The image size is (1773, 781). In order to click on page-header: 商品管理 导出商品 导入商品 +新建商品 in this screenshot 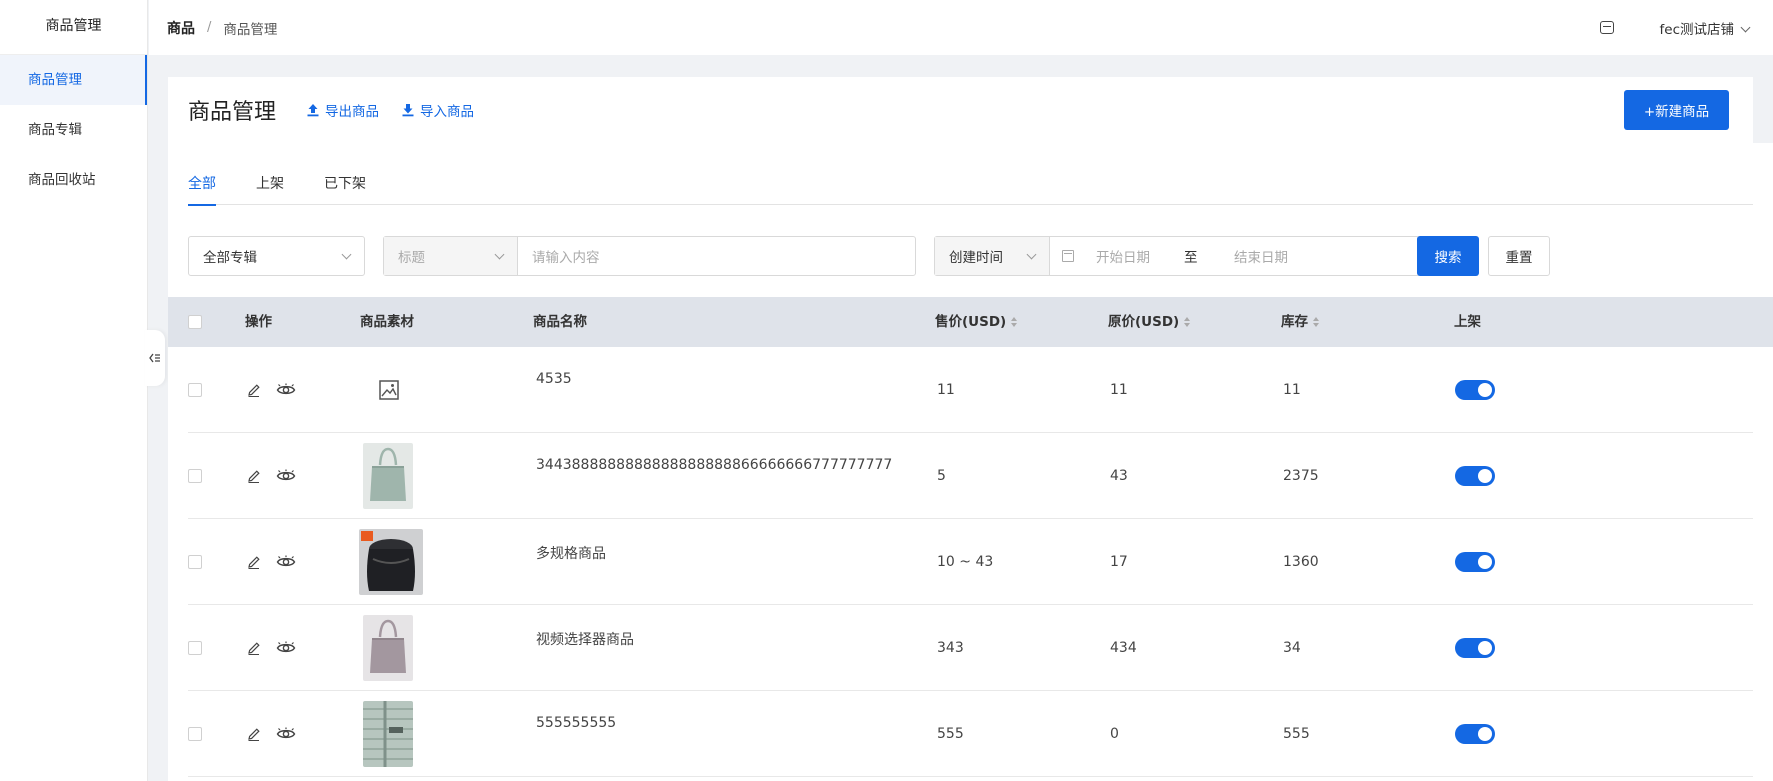, I will do `click(960, 110)`.